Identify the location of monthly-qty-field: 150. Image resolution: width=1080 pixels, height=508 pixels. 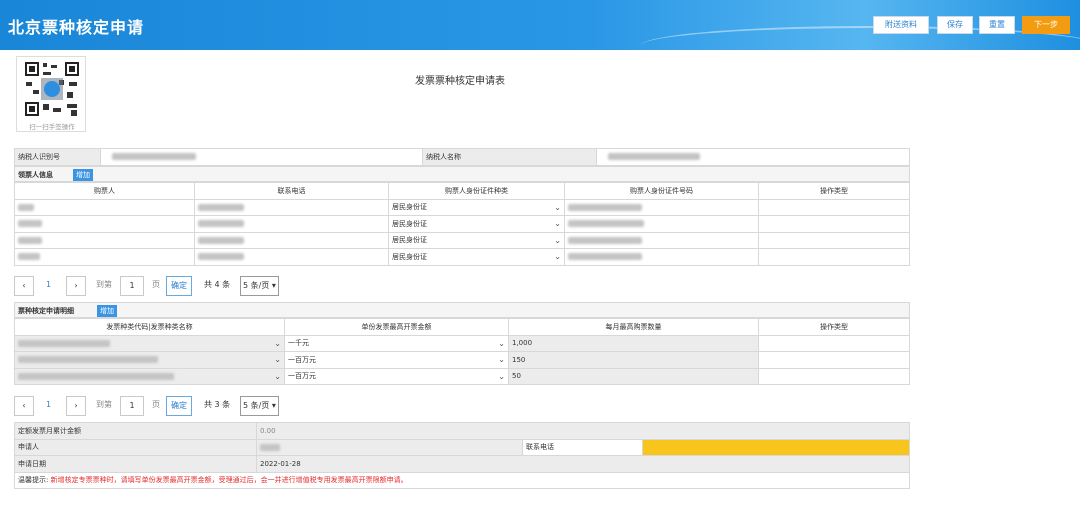
(633, 360).